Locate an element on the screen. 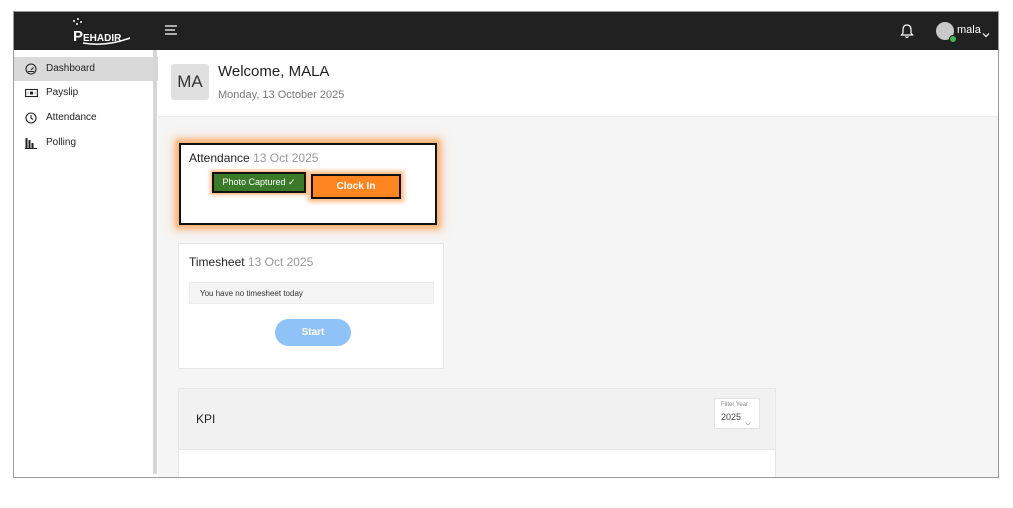 Image resolution: width=1013 pixels, height=508 pixels. timesheet-card-title: Timesheet 13 Oct 2025 is located at coordinates (251, 262).